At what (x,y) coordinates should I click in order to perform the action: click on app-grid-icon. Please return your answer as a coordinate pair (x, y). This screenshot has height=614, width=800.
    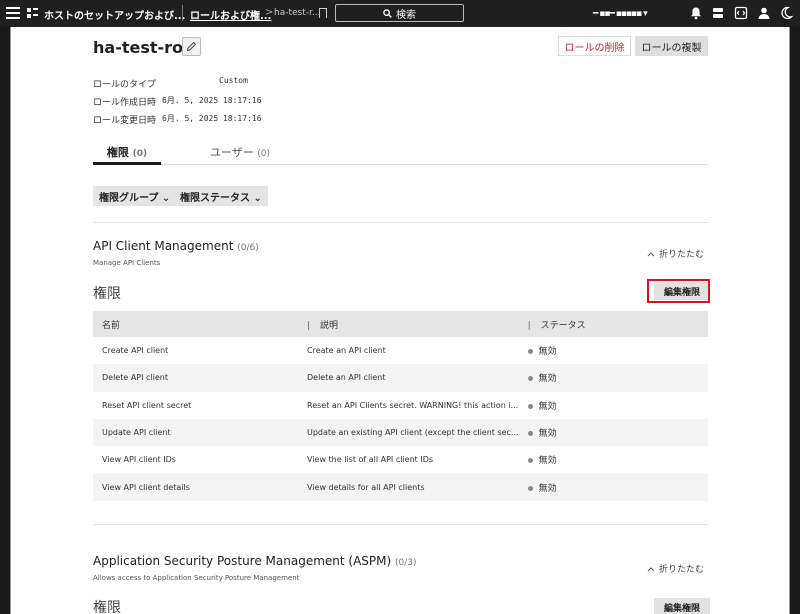
    Looking at the image, I should click on (32, 13).